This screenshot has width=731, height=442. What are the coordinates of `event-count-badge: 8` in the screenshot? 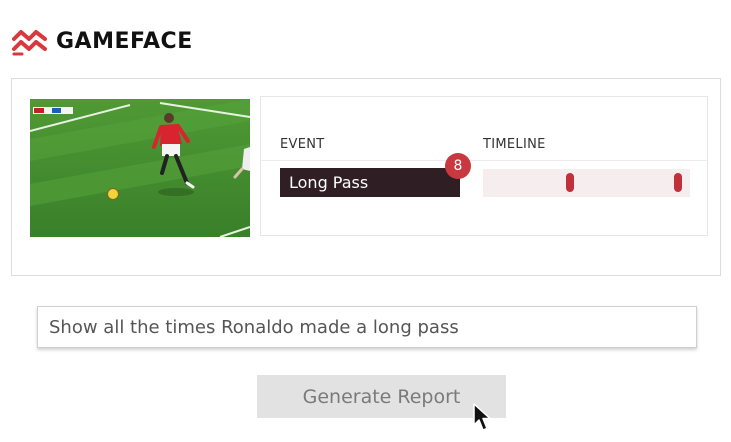 It's located at (458, 166).